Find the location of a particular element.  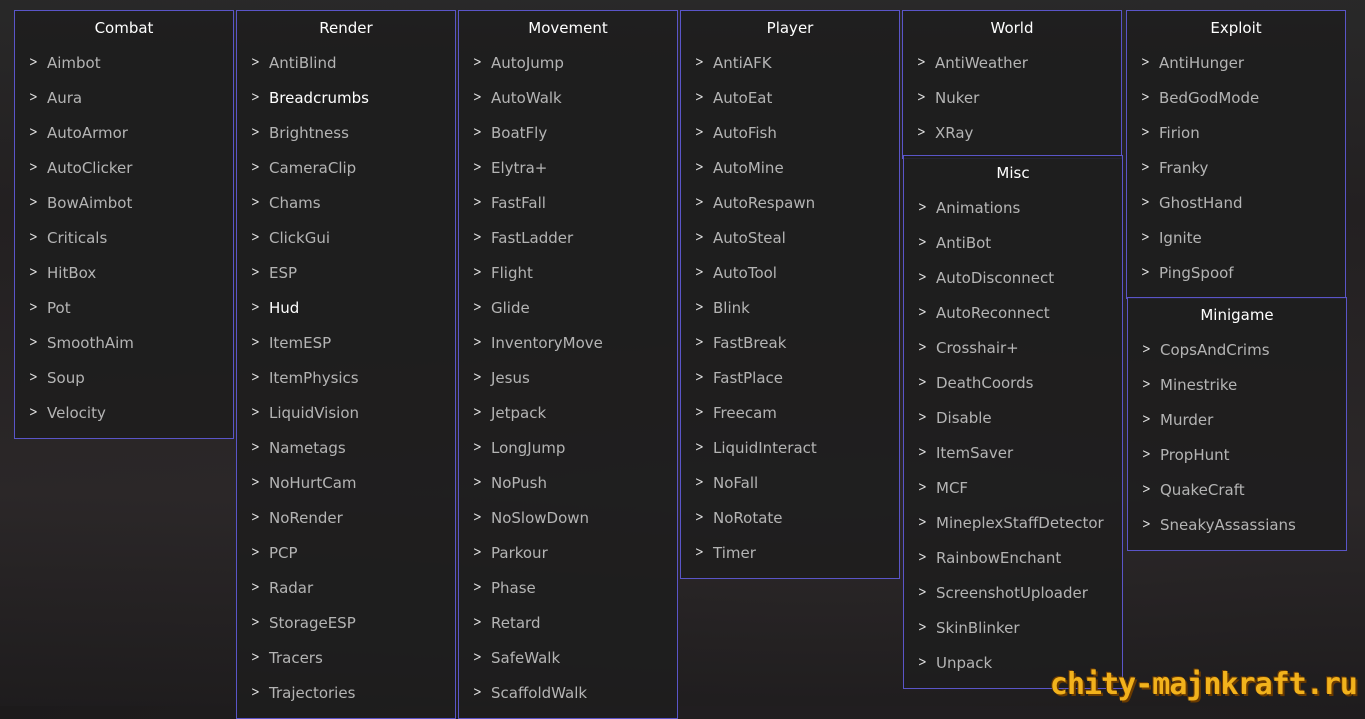

module-rainbowenchant: > RainbowEnchant is located at coordinates (1013, 557).